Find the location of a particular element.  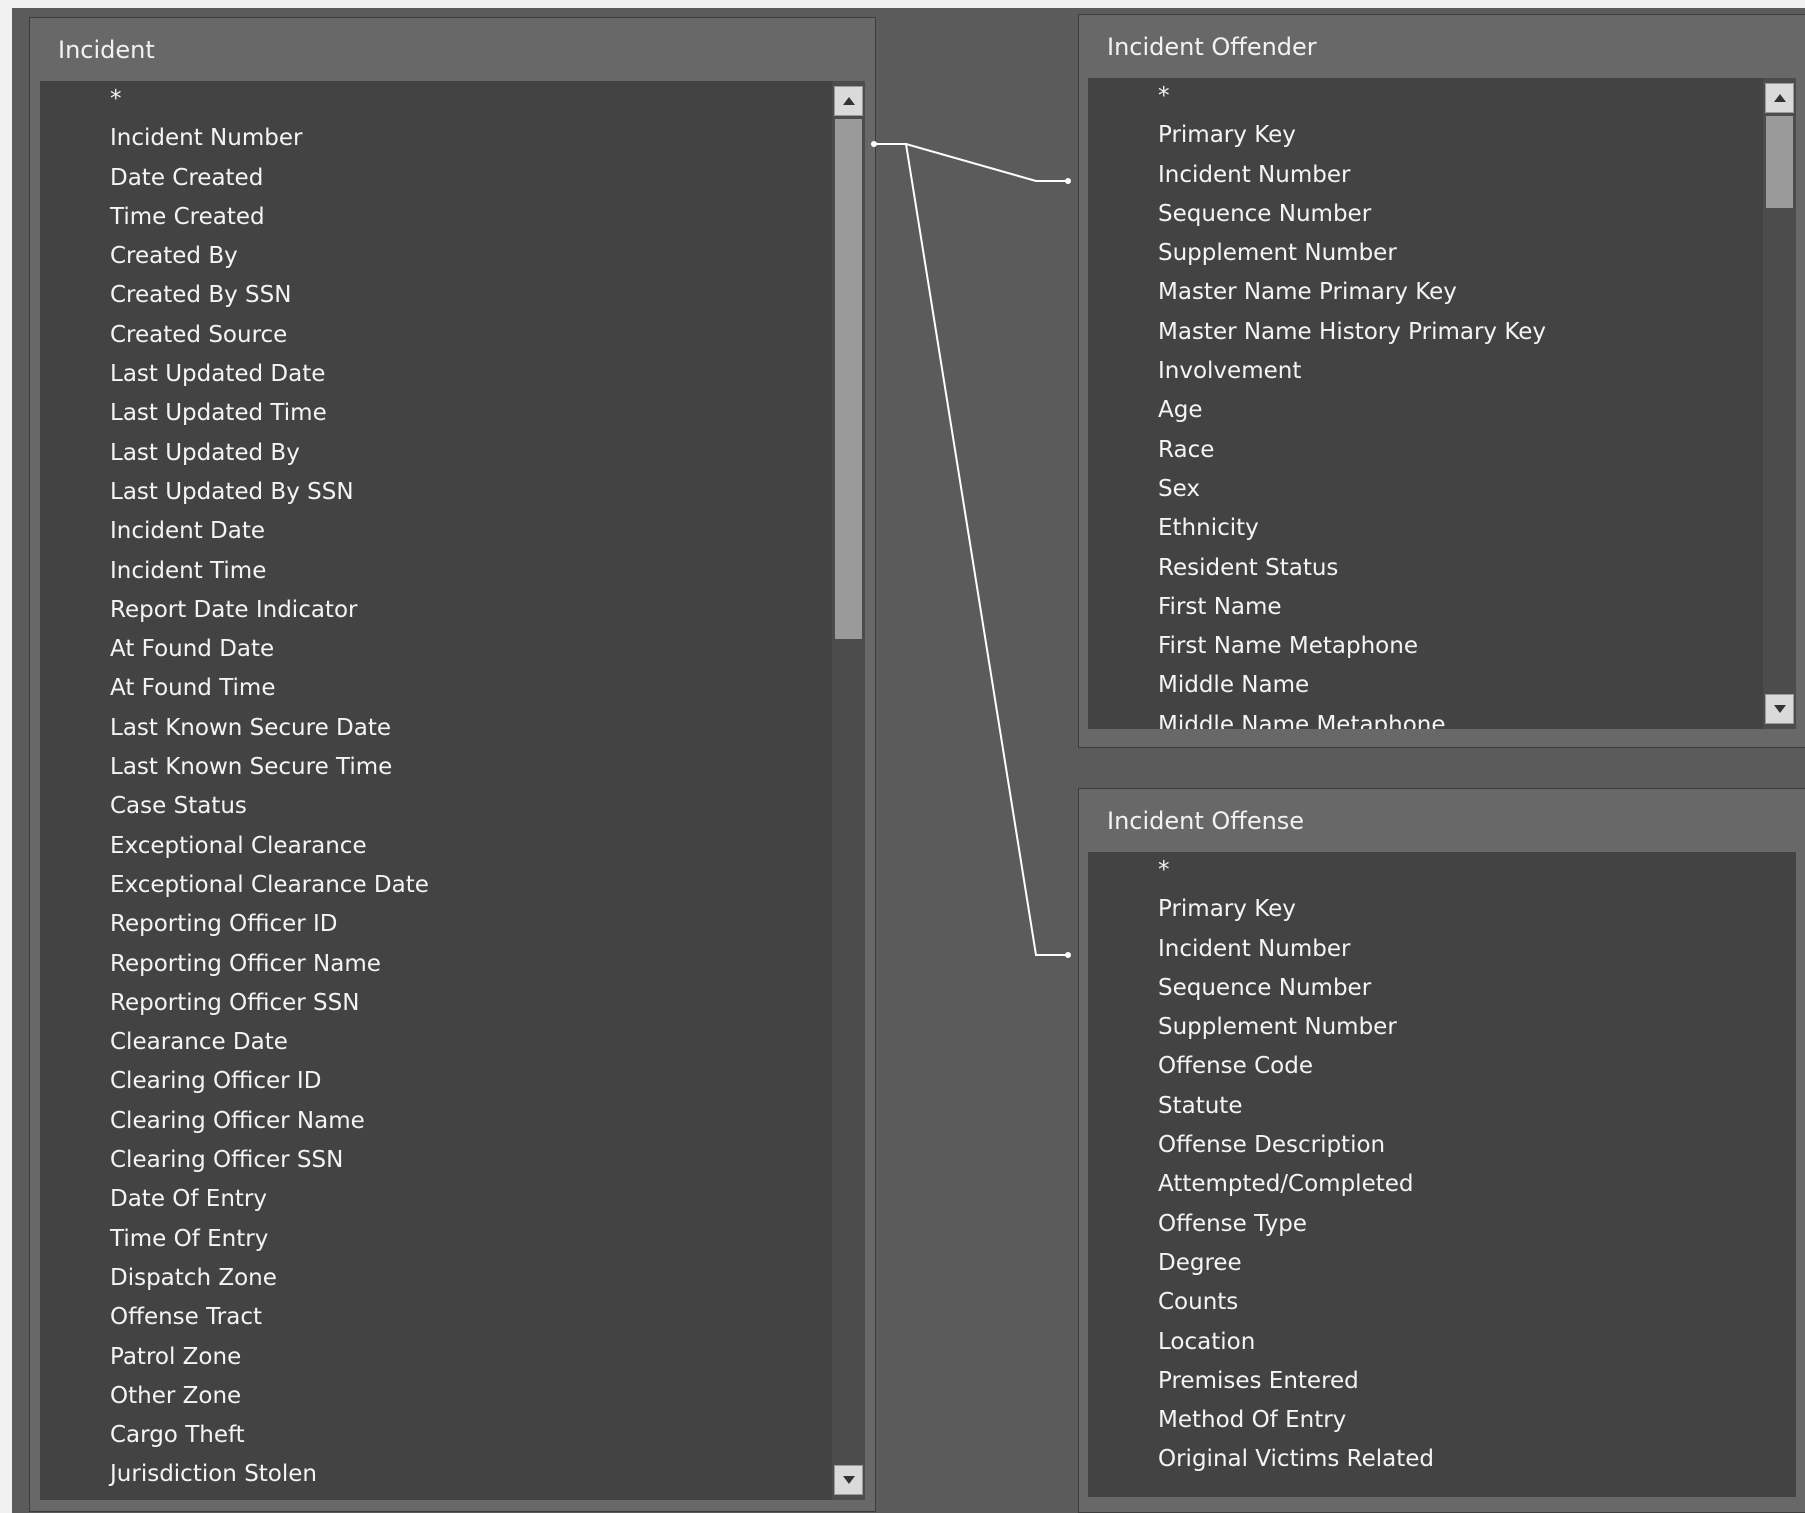

relationship-lines is located at coordinates (971, 549).